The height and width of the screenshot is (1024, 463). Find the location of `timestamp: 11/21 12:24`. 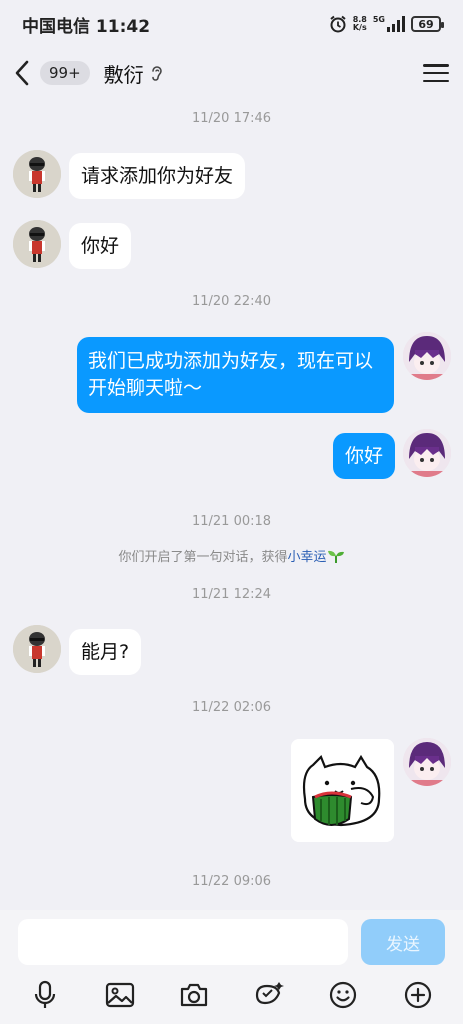

timestamp: 11/21 12:24 is located at coordinates (231, 594).